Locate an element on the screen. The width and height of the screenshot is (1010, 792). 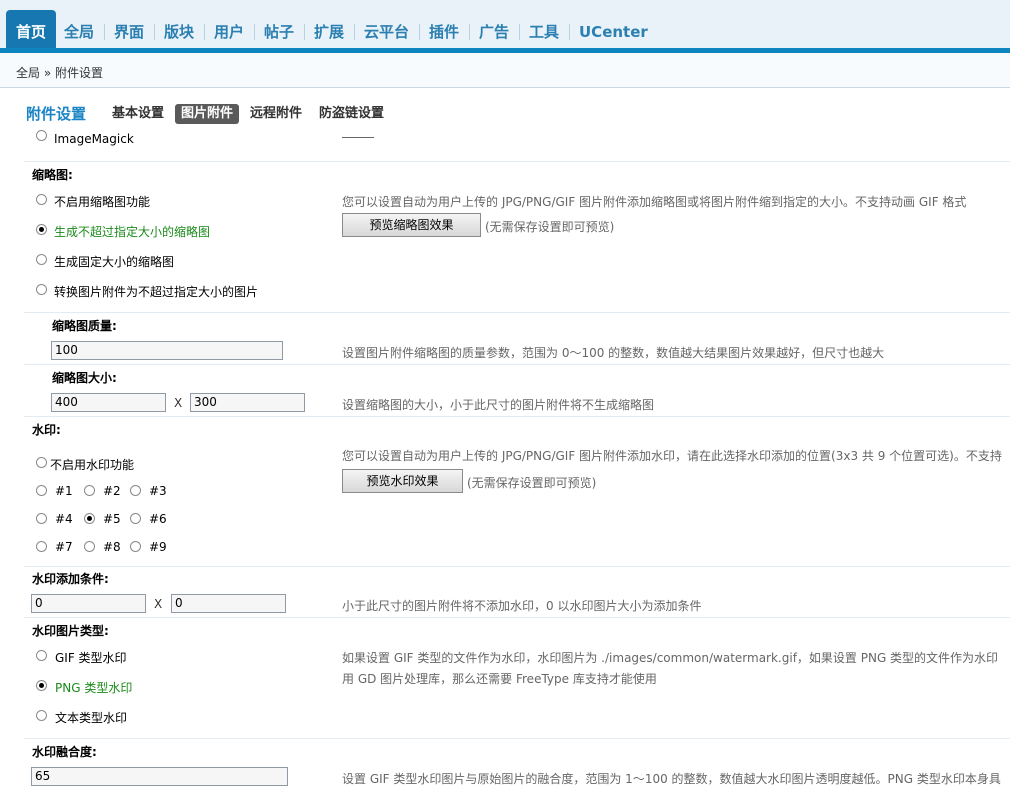
imagemagick-underline is located at coordinates (358, 137).